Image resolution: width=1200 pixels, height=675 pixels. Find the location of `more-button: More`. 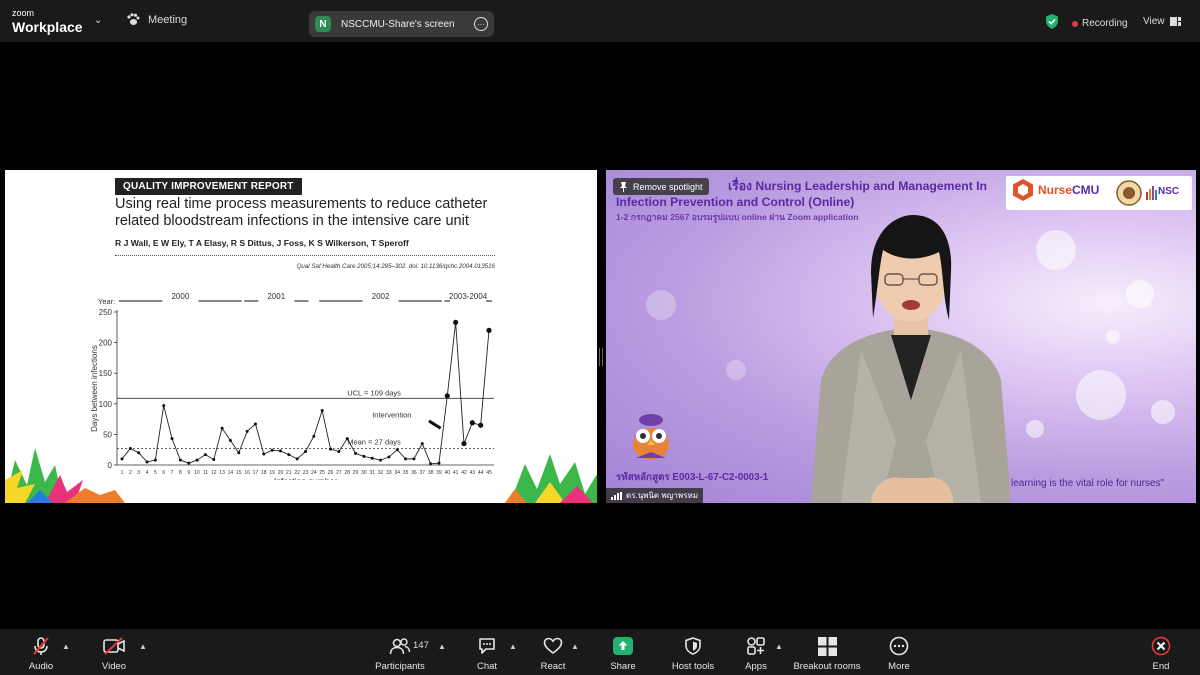

more-button: More is located at coordinates (899, 653).